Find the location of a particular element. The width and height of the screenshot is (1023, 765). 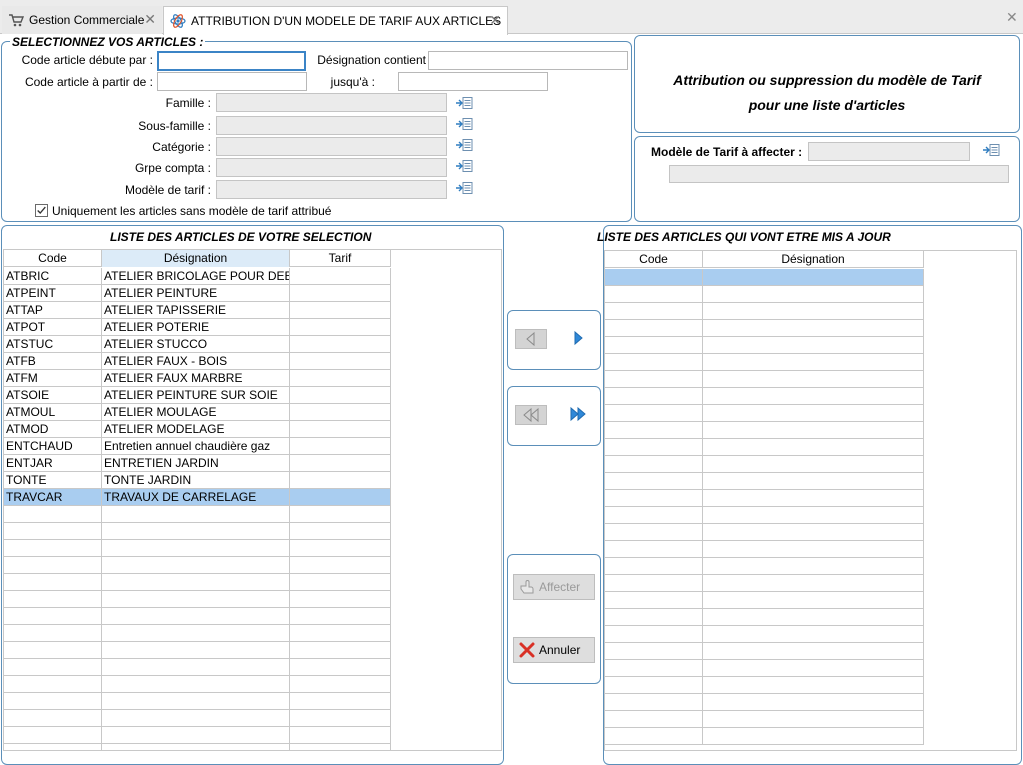

grpe-compta-field is located at coordinates (331, 167).